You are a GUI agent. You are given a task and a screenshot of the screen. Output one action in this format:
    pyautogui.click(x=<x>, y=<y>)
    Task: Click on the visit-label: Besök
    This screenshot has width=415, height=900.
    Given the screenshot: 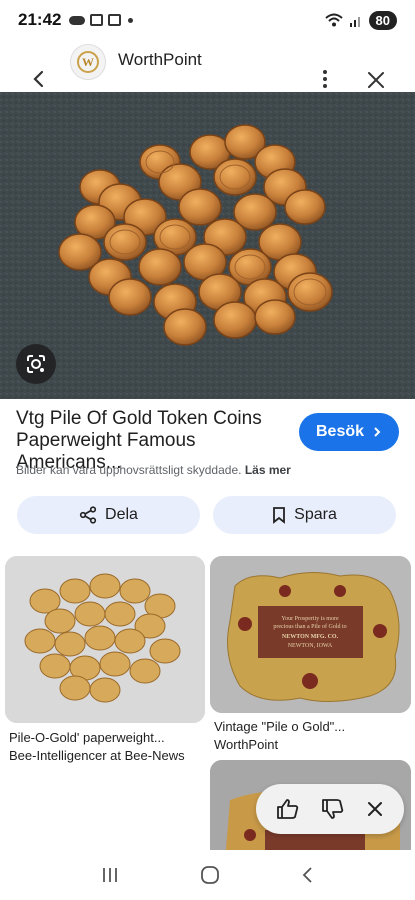 What is the action you would take?
    pyautogui.click(x=340, y=431)
    